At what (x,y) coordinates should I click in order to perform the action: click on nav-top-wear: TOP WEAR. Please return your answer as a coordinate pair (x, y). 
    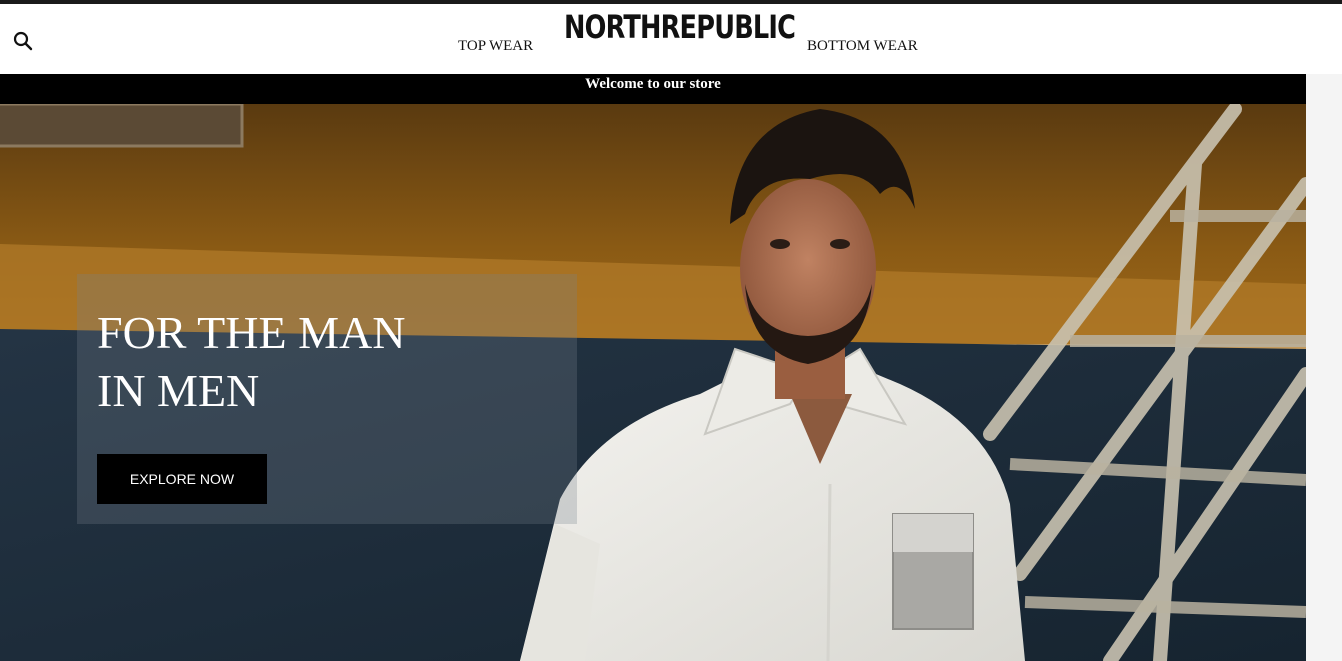
    Looking at the image, I should click on (495, 46).